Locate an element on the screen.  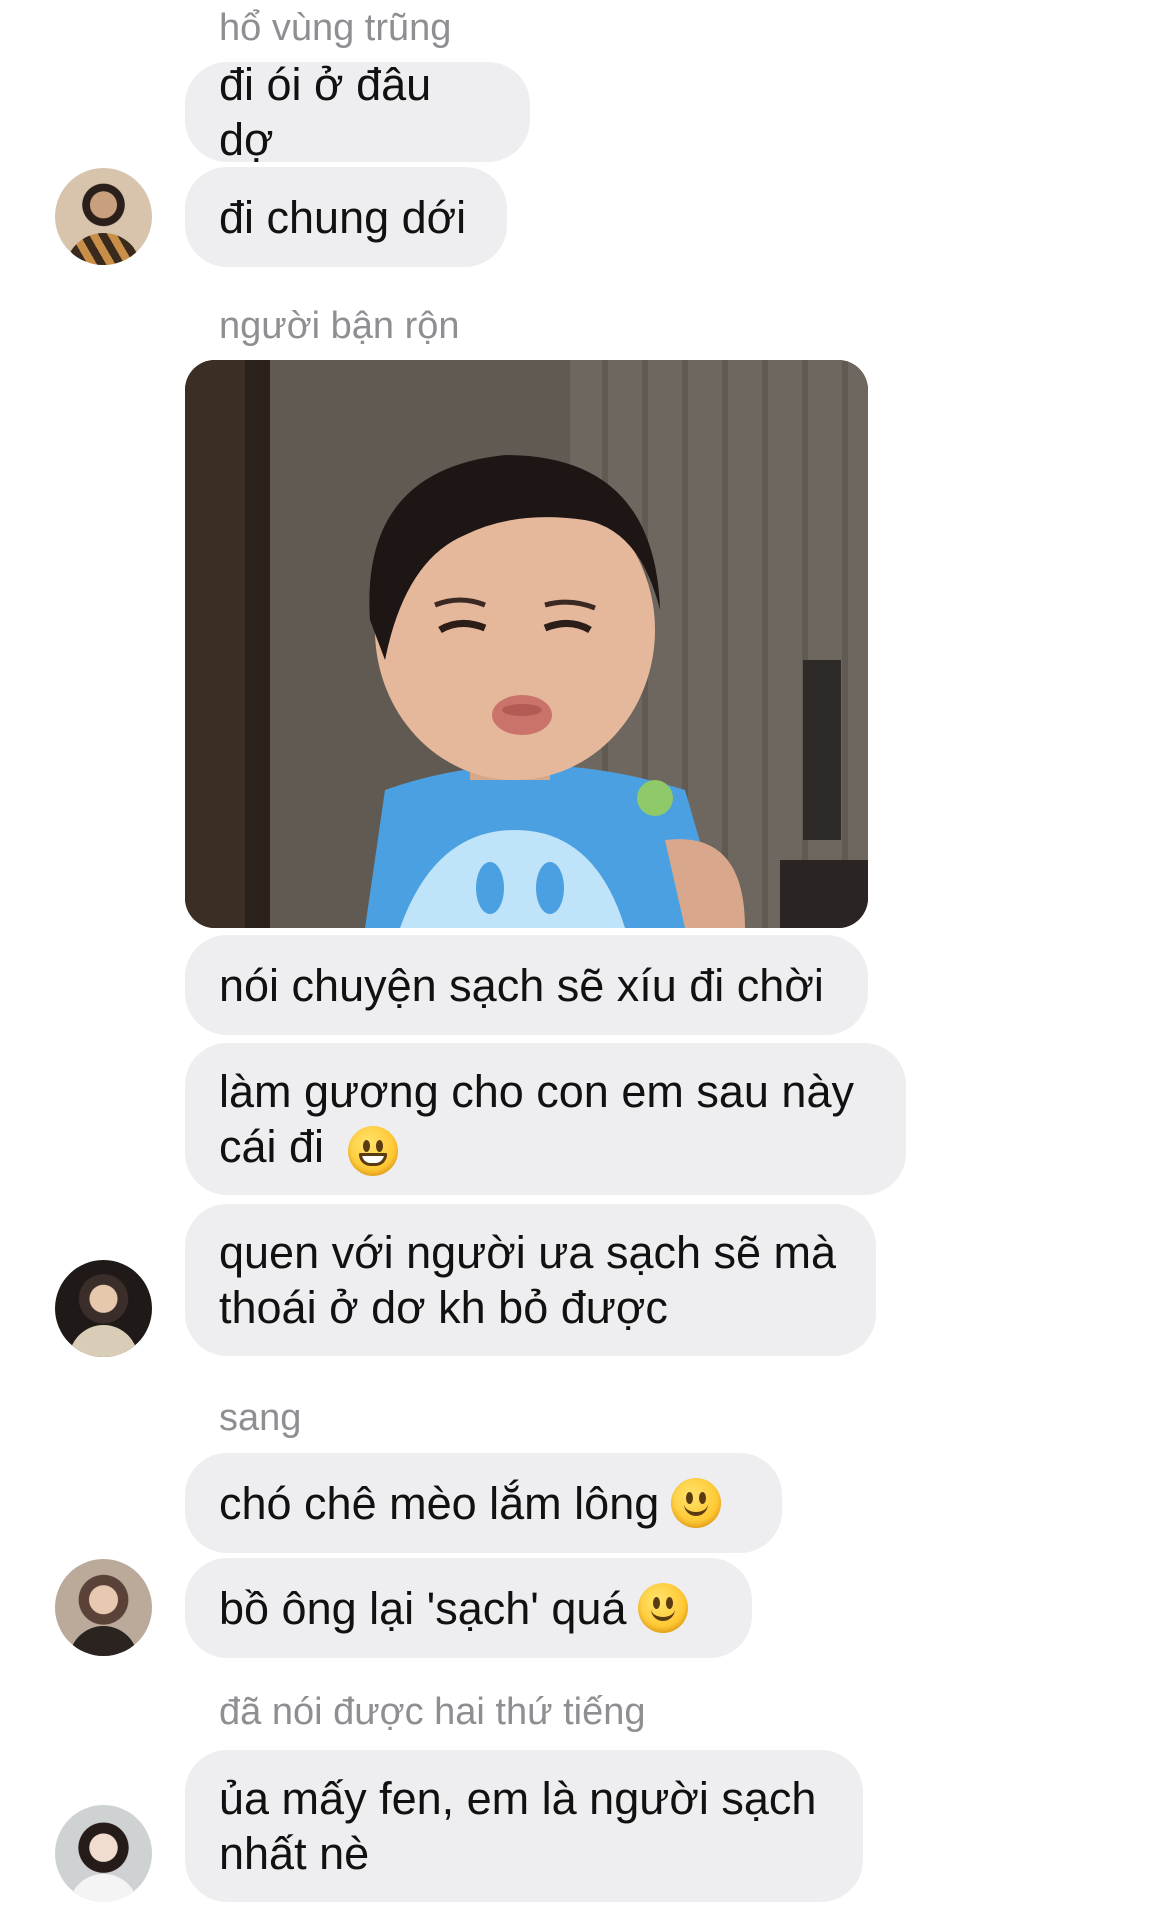
sender-name: sang is located at coordinates (260, 1418).